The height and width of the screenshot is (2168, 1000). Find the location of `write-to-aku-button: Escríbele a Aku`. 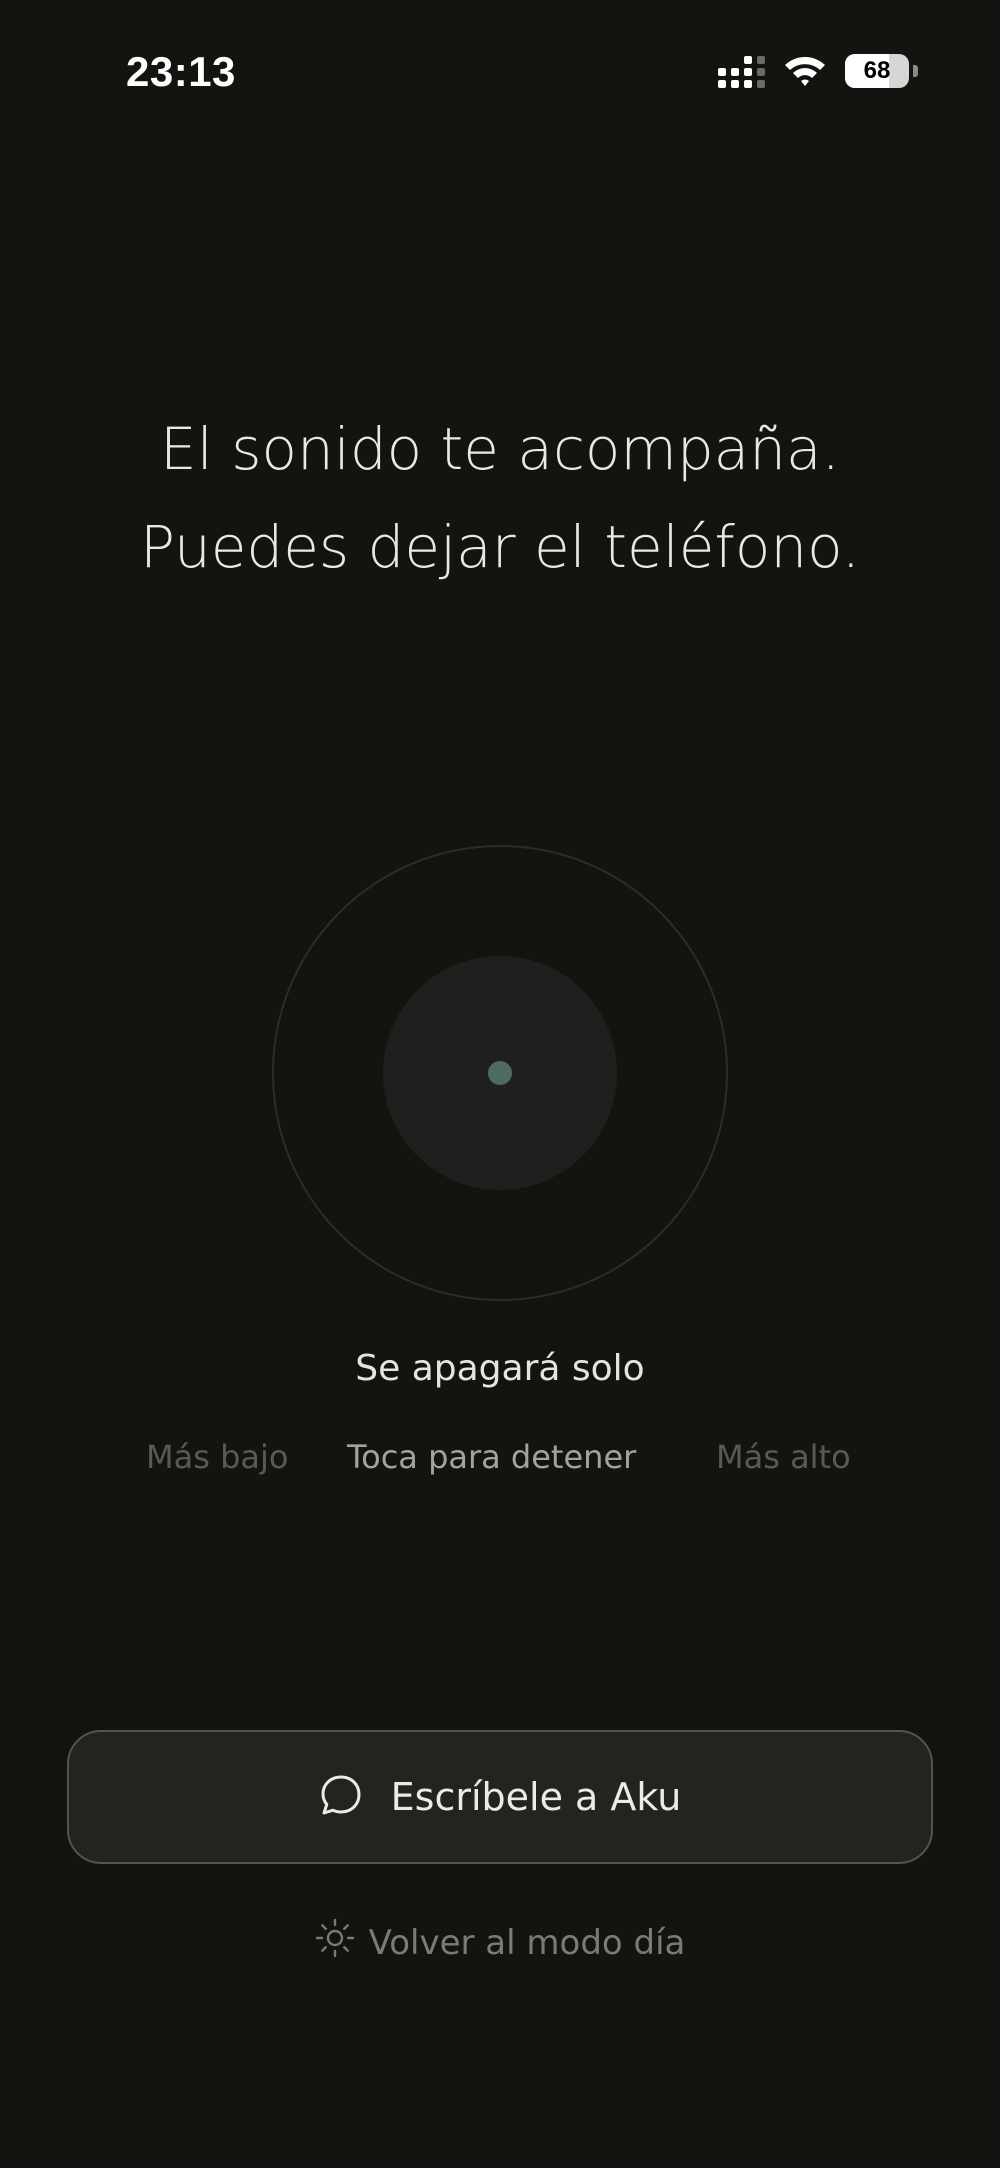

write-to-aku-button: Escríbele a Aku is located at coordinates (500, 1797).